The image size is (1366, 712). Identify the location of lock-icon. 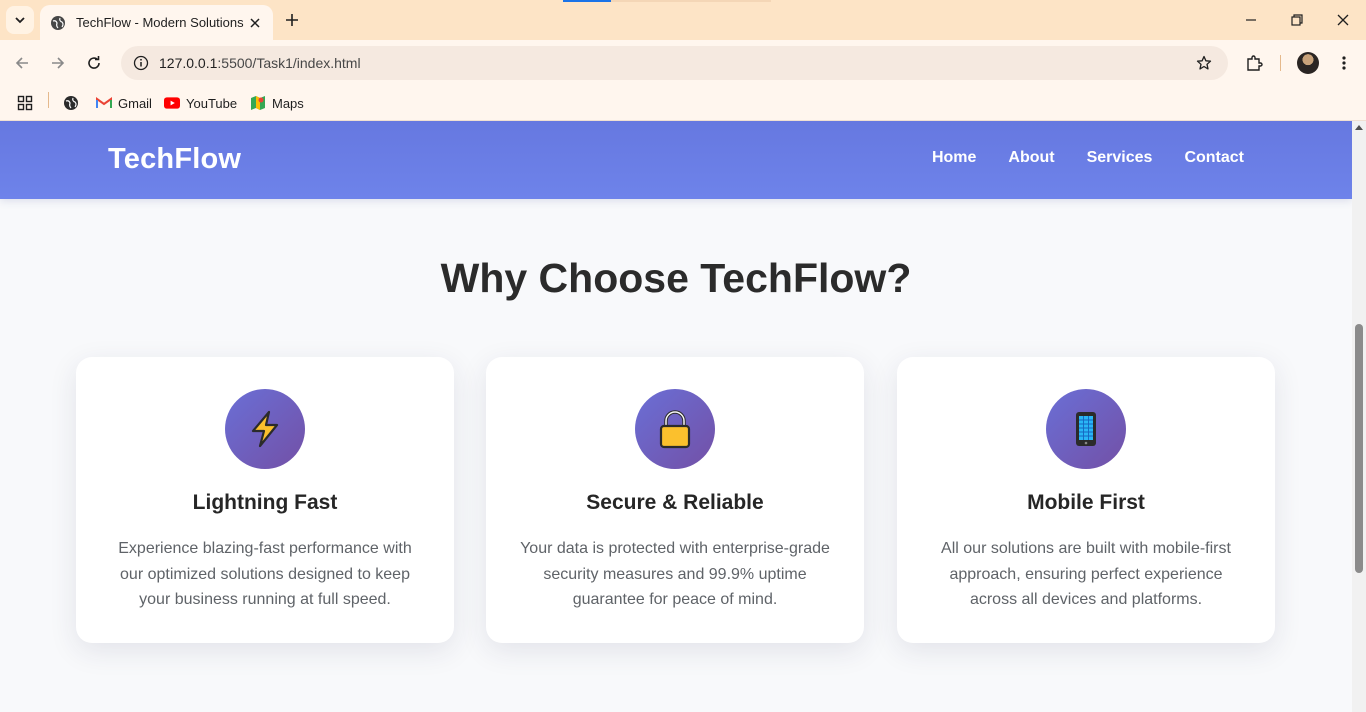
(675, 429).